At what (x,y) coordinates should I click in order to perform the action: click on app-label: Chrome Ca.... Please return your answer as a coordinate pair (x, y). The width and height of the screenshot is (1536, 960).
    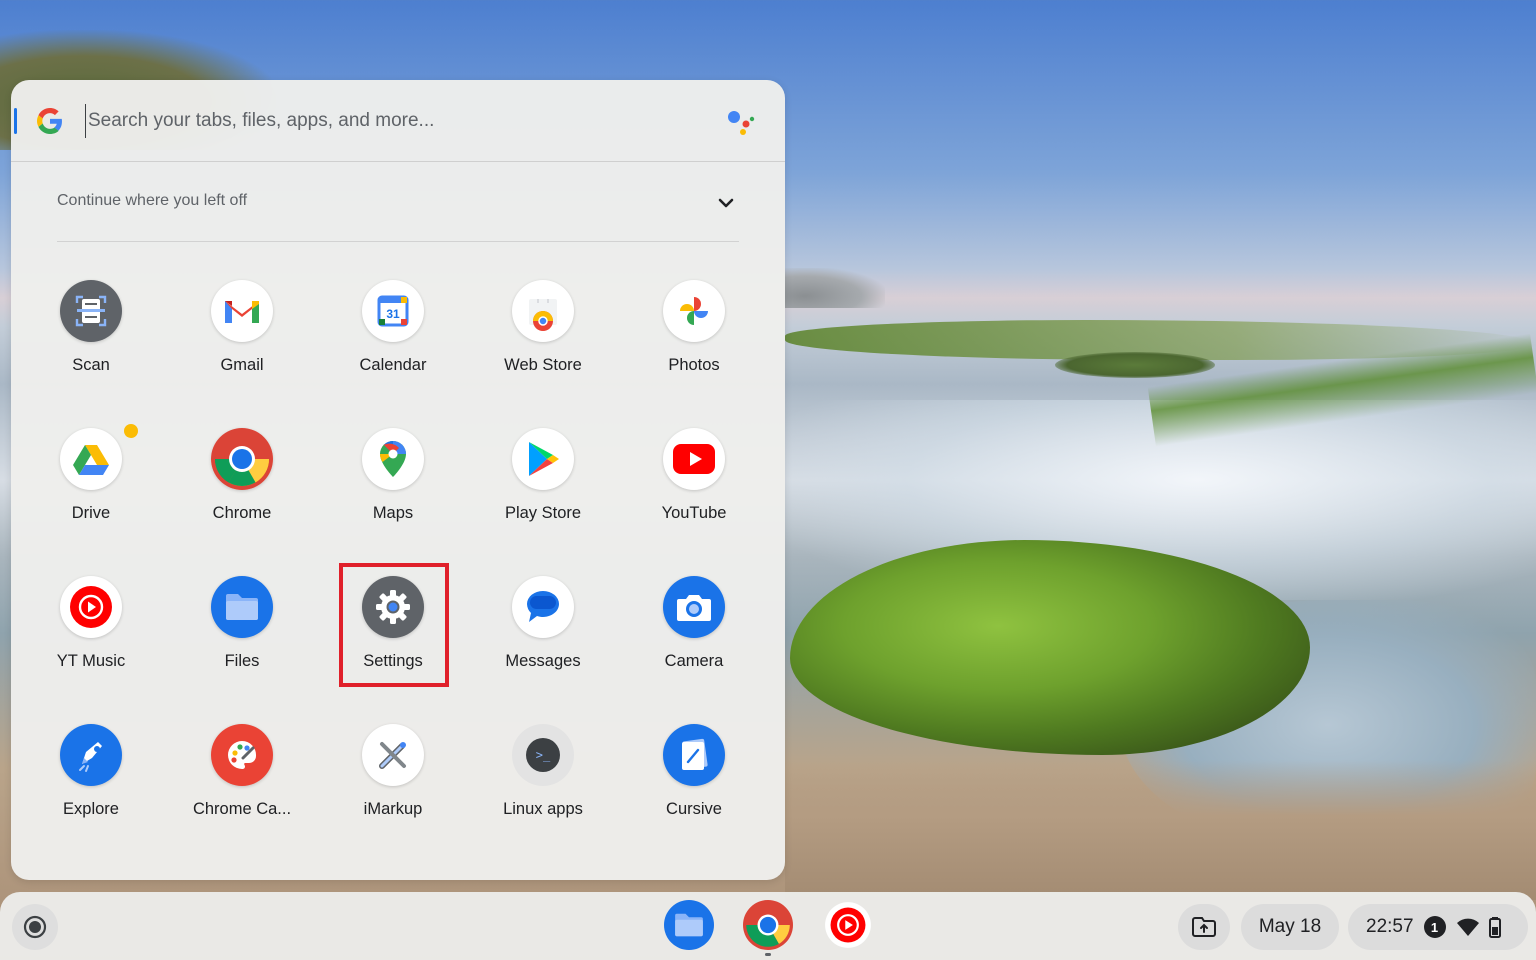
    Looking at the image, I should click on (242, 809).